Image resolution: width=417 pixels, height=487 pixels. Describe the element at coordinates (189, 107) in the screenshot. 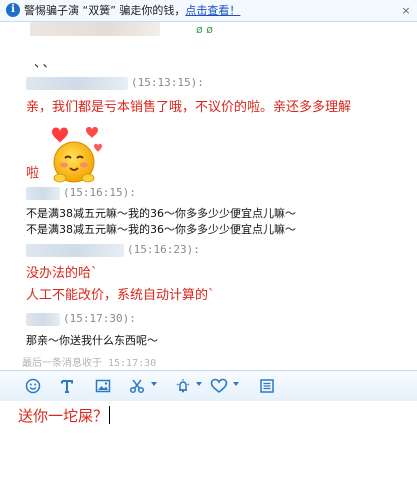

I see `message-text: 亲，我们都是亏本销售了哦，不议价的啦。亲还多多理解` at that location.